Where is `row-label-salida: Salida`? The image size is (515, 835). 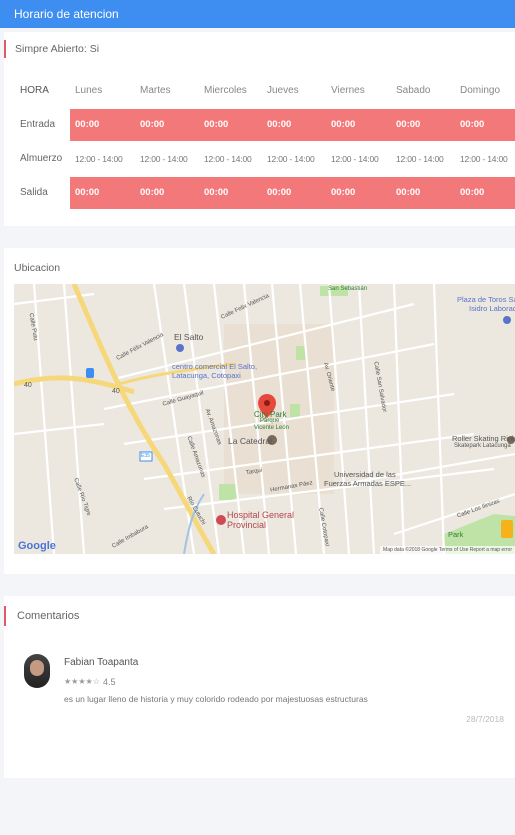 row-label-salida: Salida is located at coordinates (34, 192).